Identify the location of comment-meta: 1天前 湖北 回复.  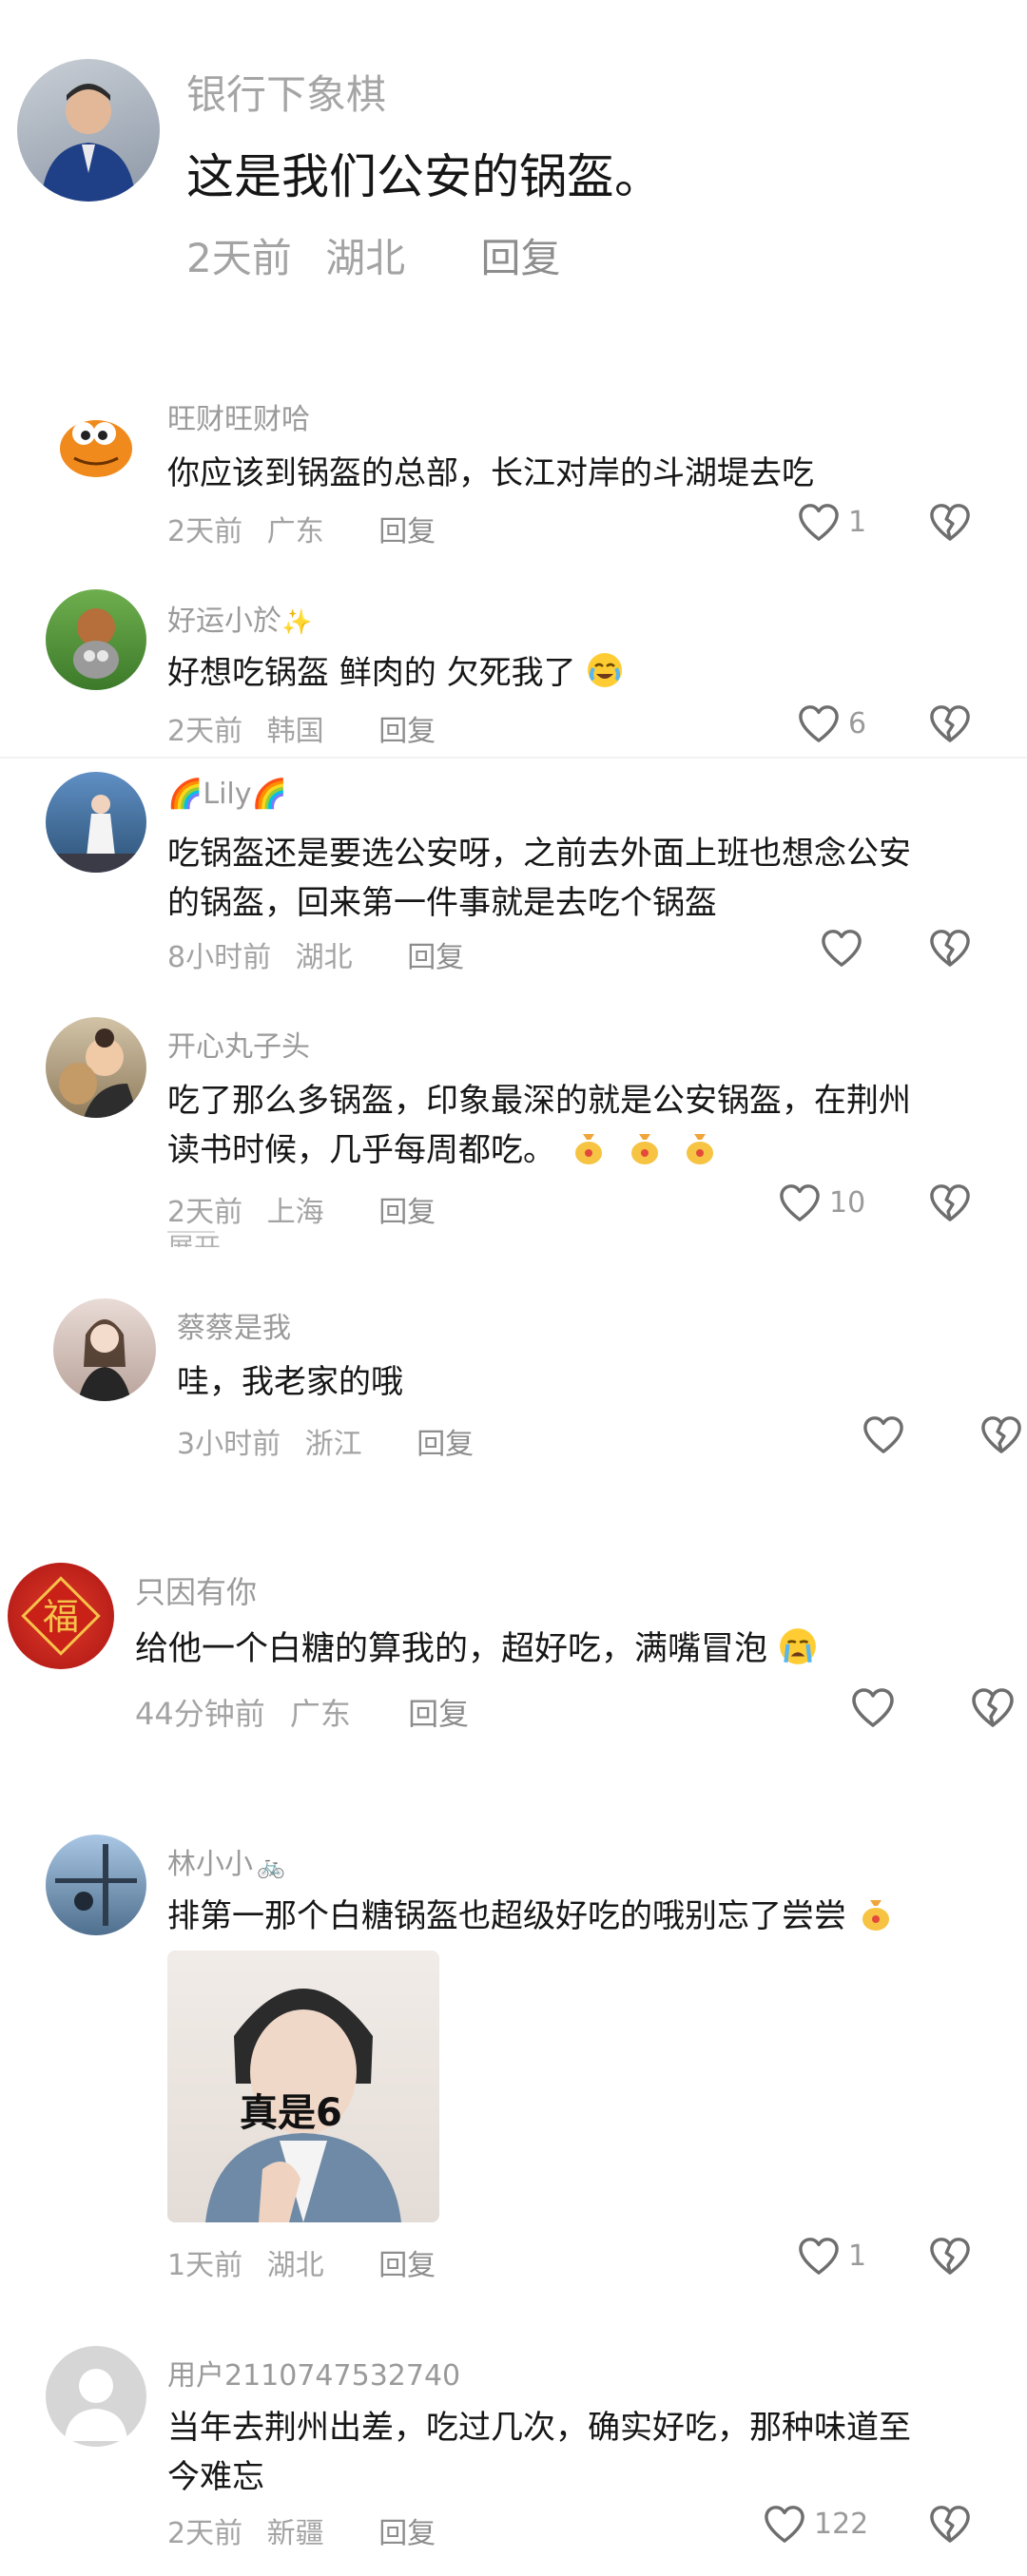
(301, 2262).